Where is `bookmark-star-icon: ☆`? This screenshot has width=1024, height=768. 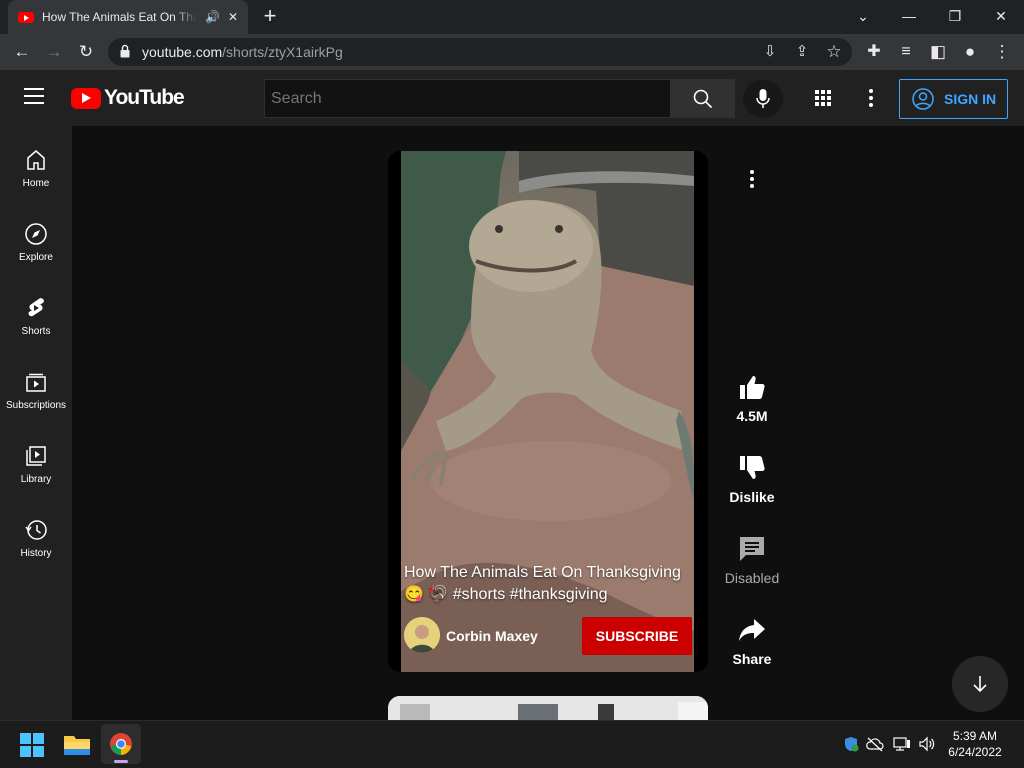 bookmark-star-icon: ☆ is located at coordinates (834, 52).